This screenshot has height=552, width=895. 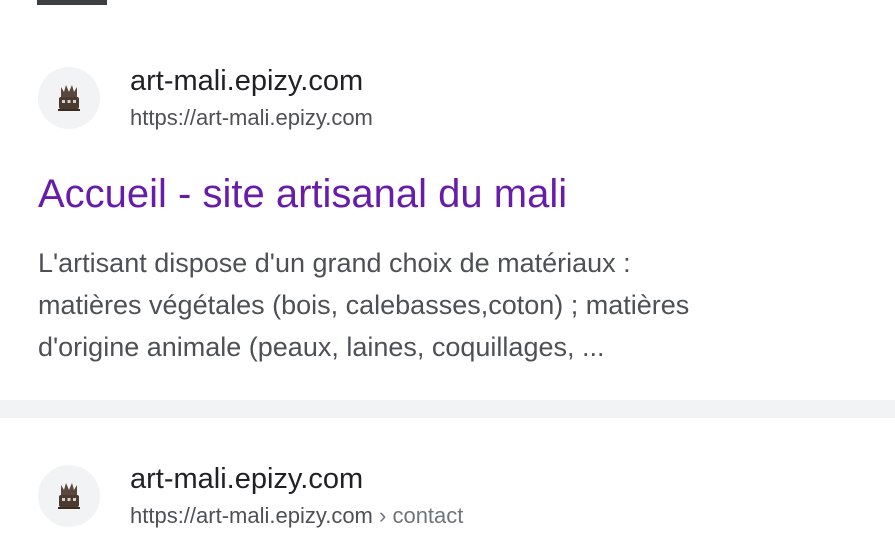 I want to click on url-breadcrumb: › contact, so click(x=421, y=515).